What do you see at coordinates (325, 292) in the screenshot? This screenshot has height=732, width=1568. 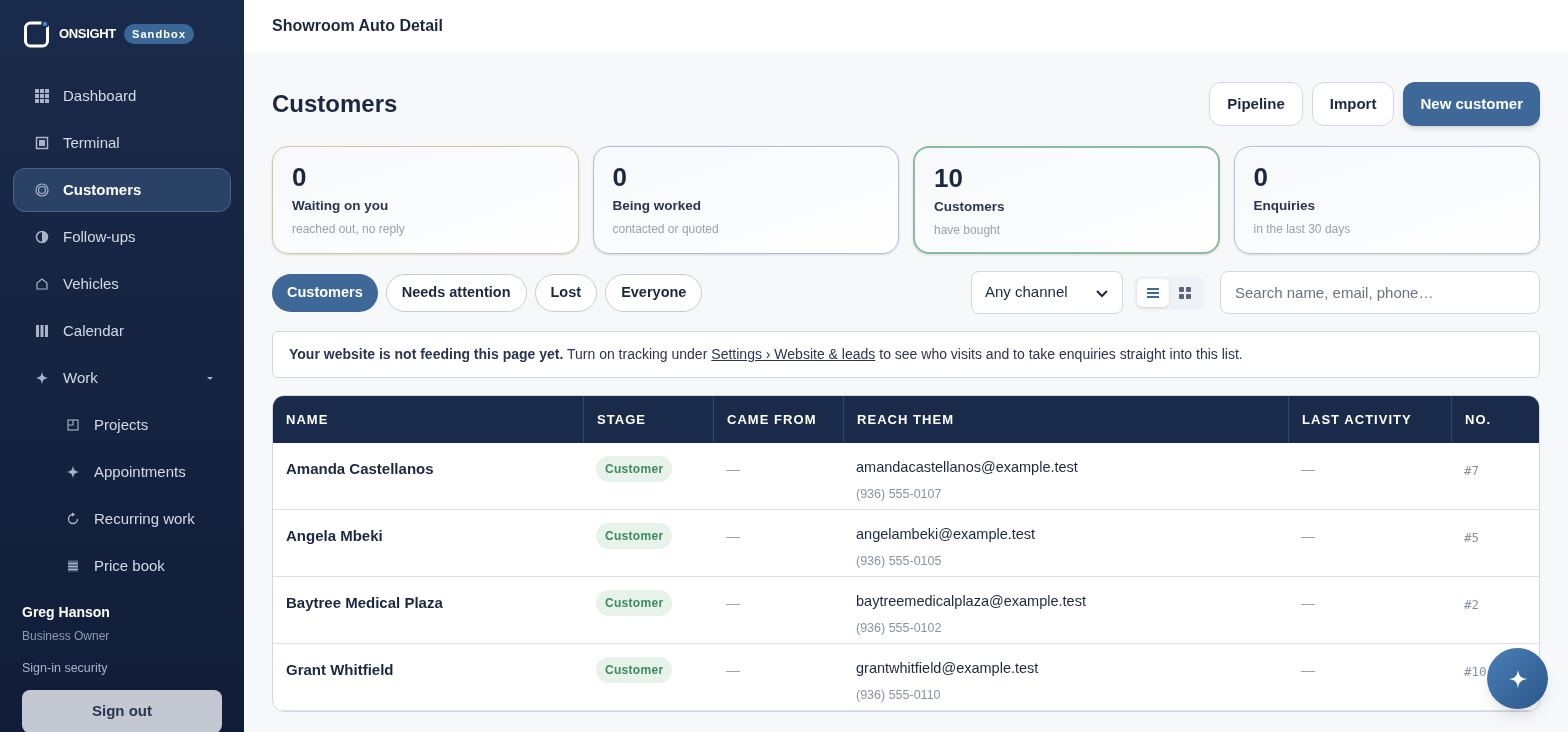 I see `filter-tab: Customers` at bounding box center [325, 292].